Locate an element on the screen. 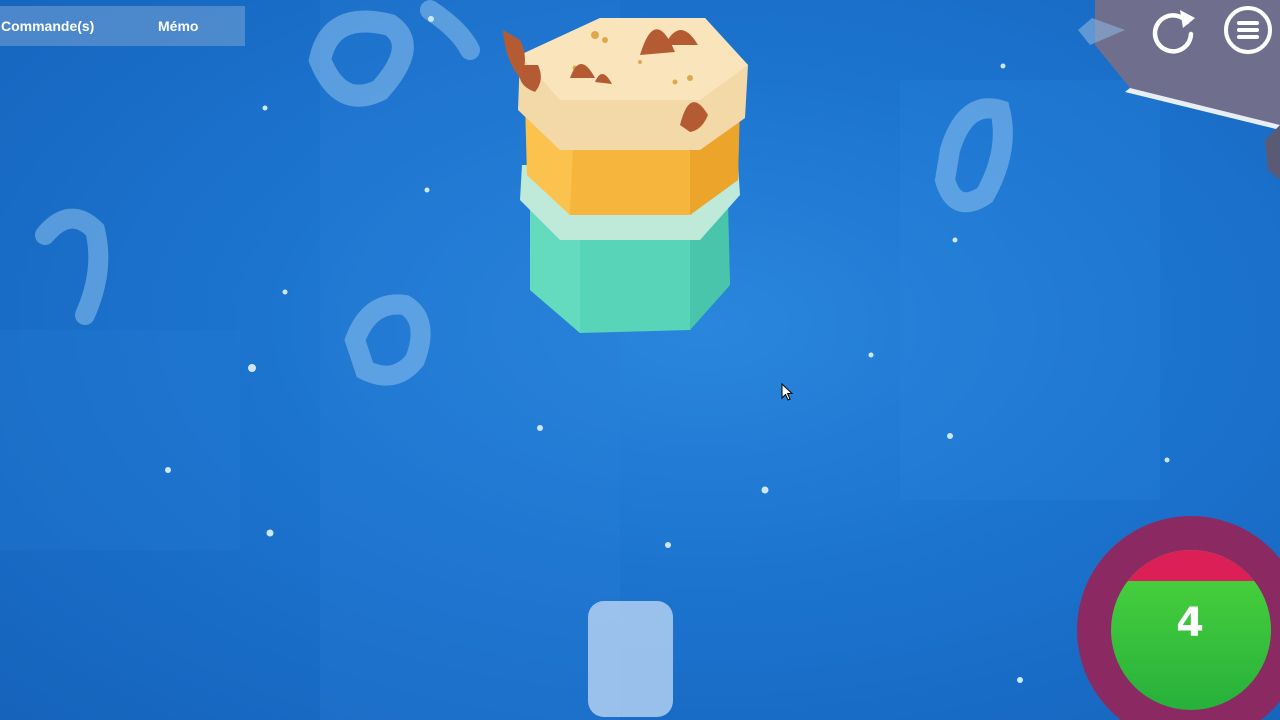  menu-button is located at coordinates (1248, 30).